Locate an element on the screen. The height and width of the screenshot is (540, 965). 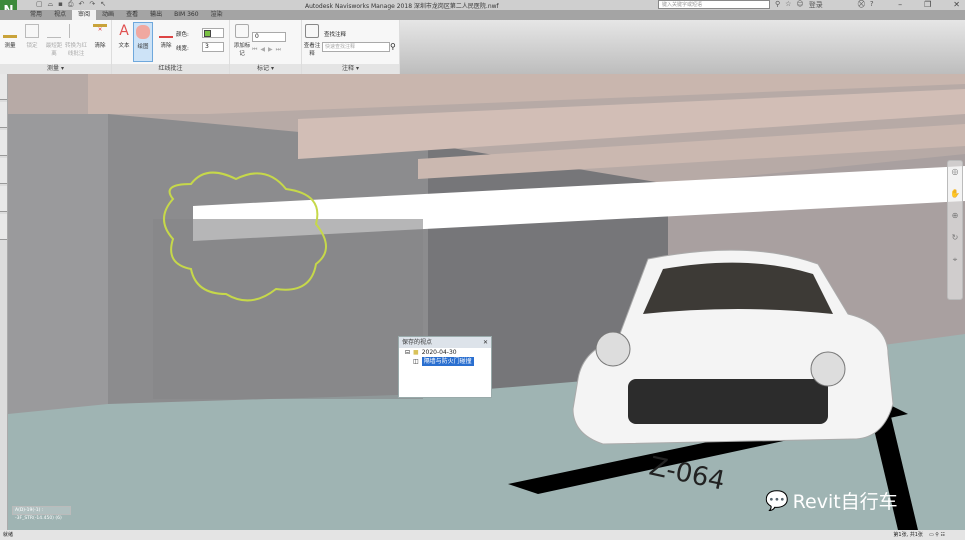
color-swatch is located at coordinates (207, 33).